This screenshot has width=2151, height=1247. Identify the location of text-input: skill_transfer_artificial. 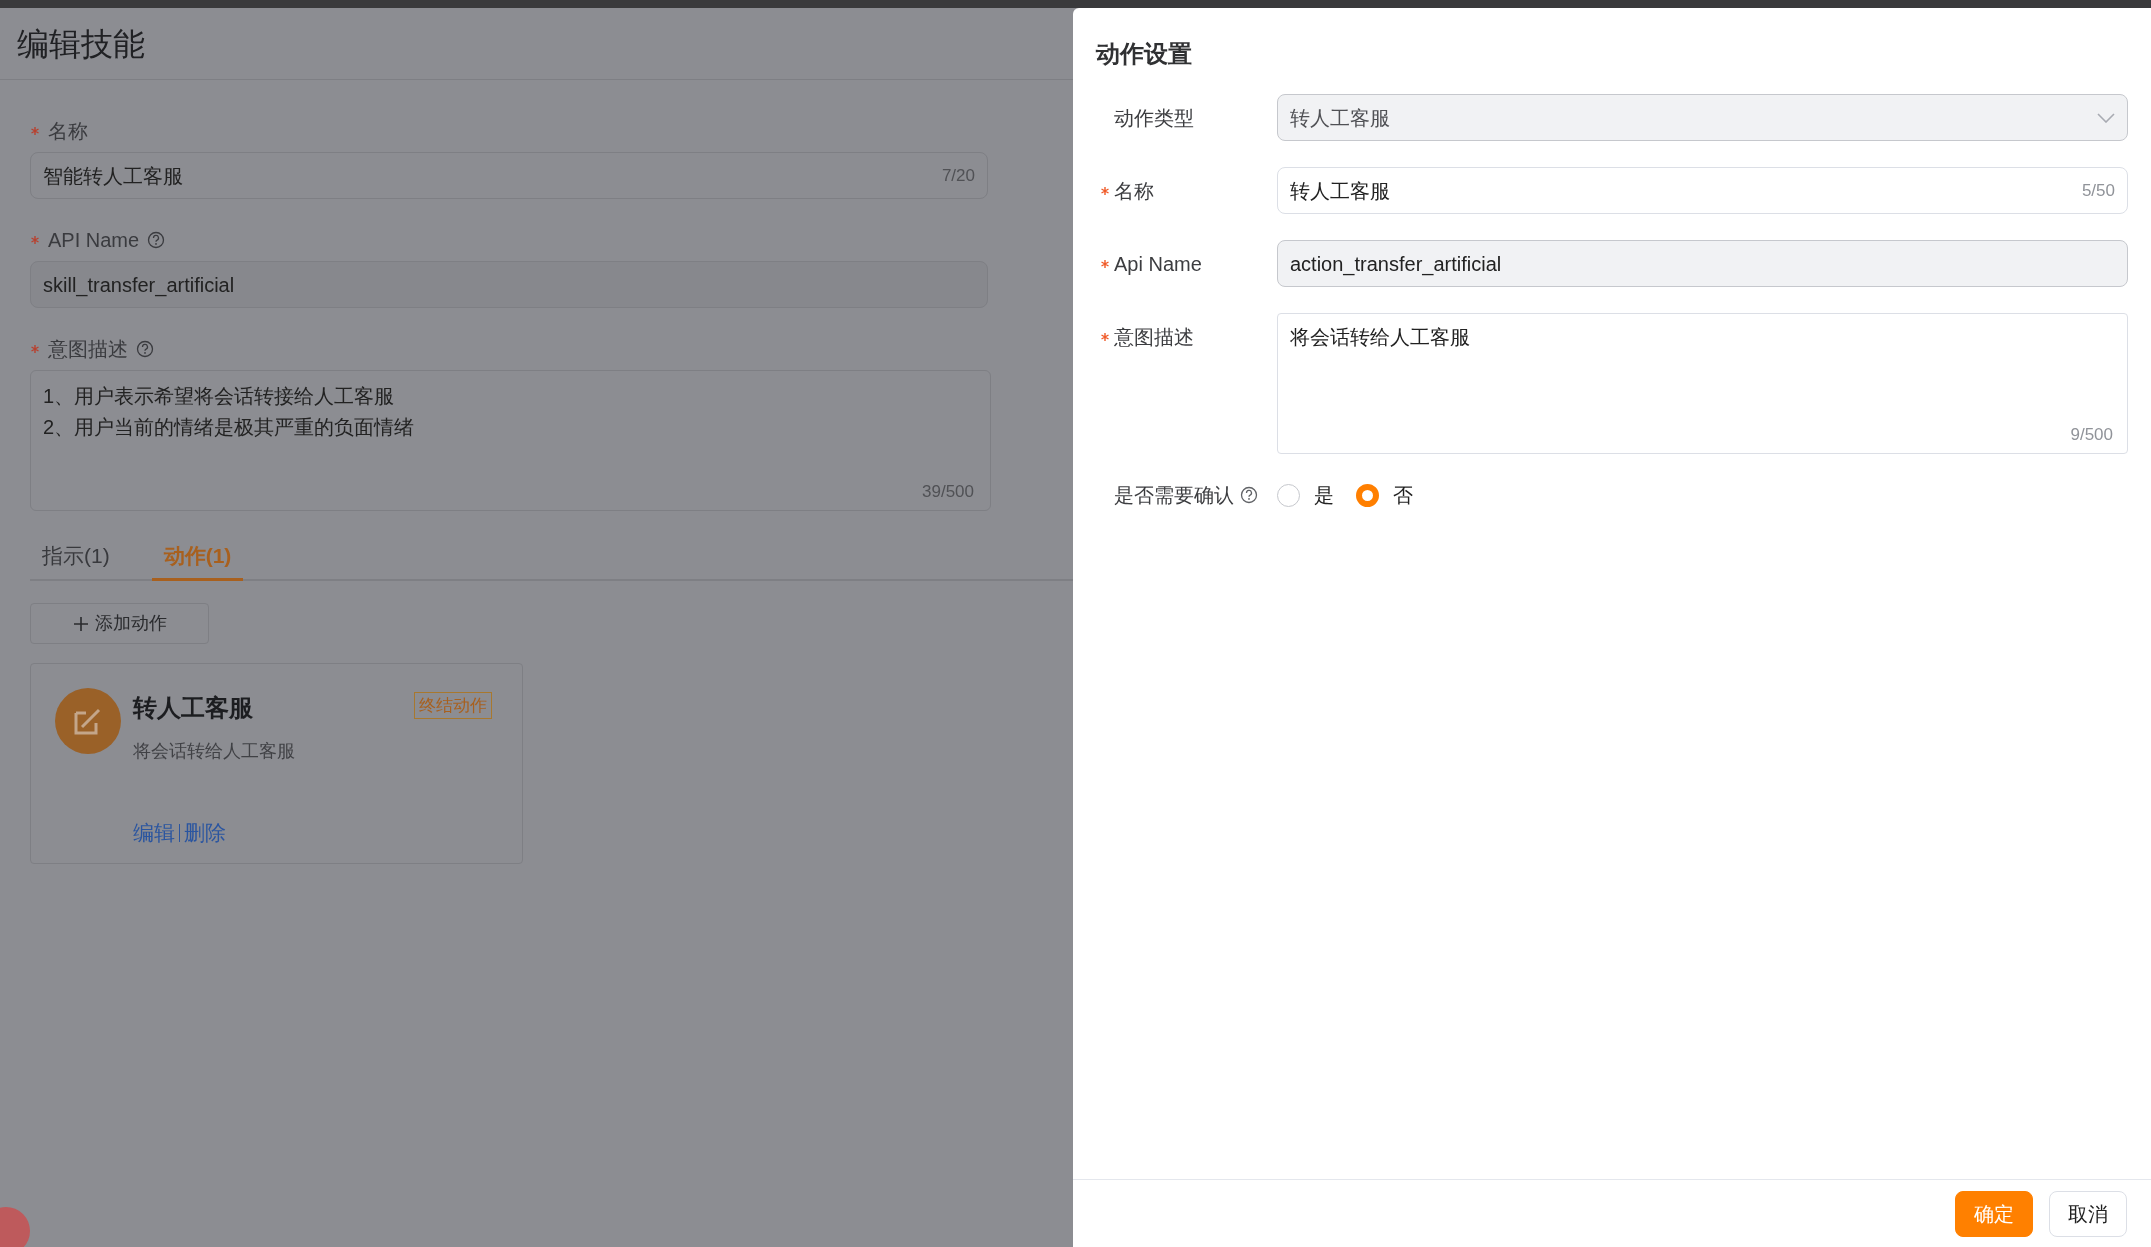
(509, 284).